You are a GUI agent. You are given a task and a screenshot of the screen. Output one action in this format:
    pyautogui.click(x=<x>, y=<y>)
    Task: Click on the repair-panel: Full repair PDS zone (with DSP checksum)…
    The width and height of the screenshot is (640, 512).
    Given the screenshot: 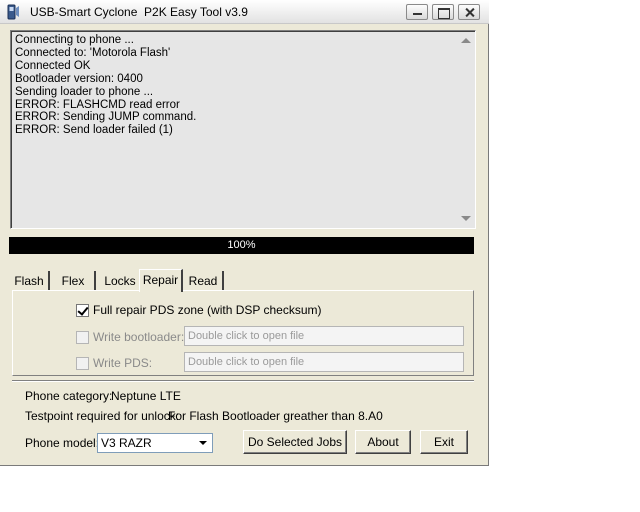 What is the action you would take?
    pyautogui.click(x=243, y=333)
    